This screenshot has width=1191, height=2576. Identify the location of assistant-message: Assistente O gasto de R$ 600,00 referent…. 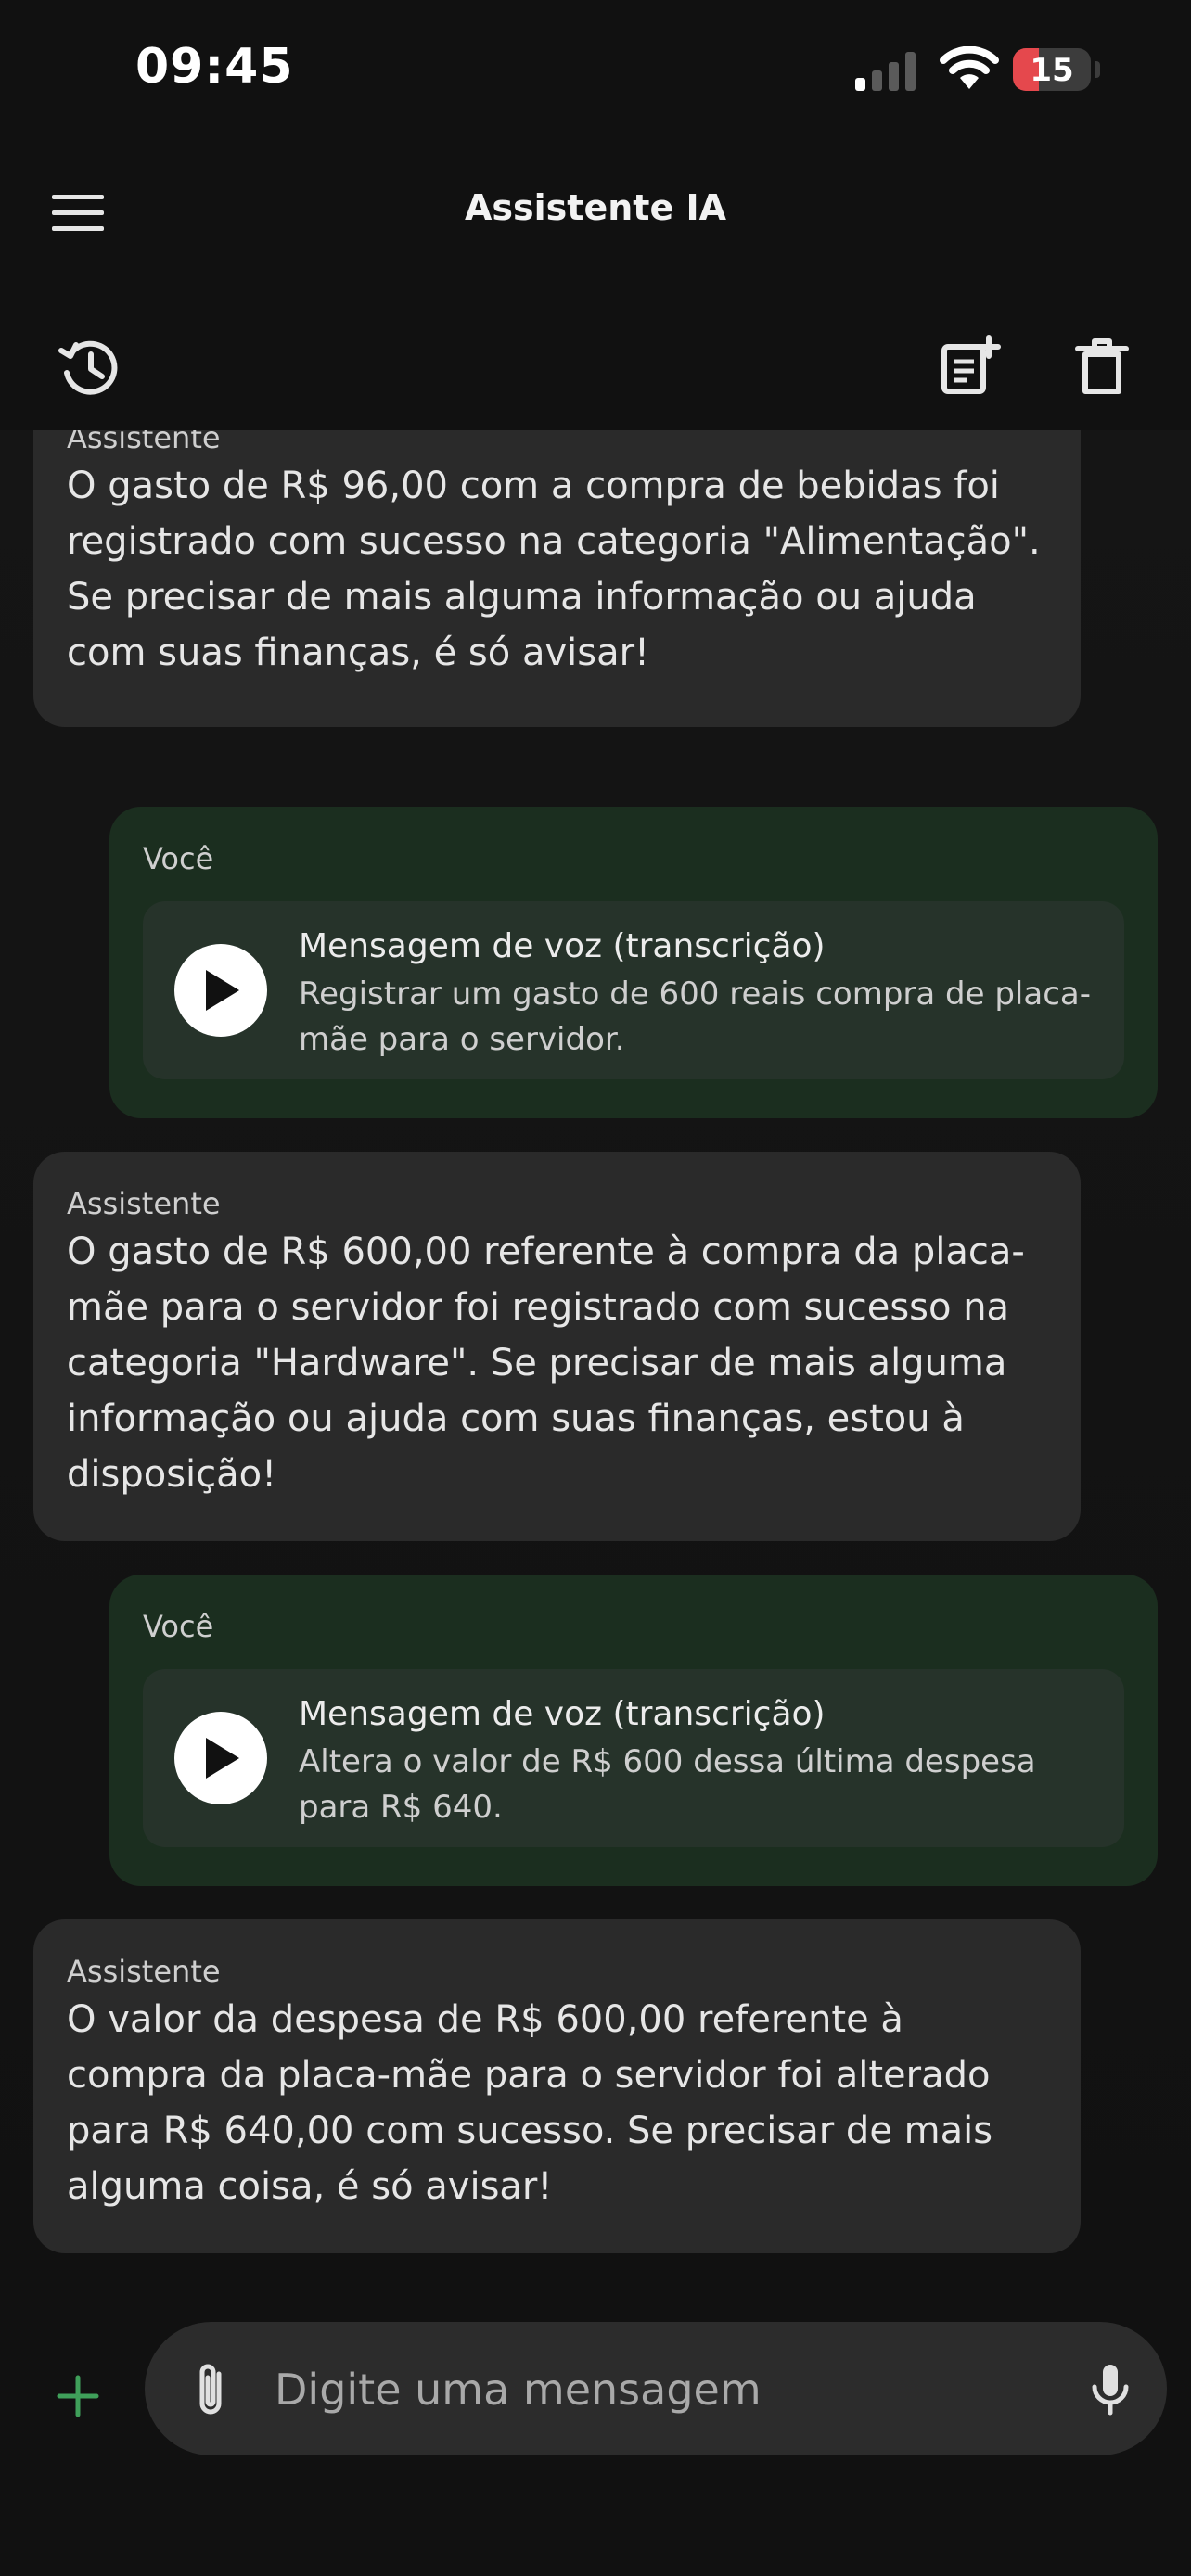
(557, 1346).